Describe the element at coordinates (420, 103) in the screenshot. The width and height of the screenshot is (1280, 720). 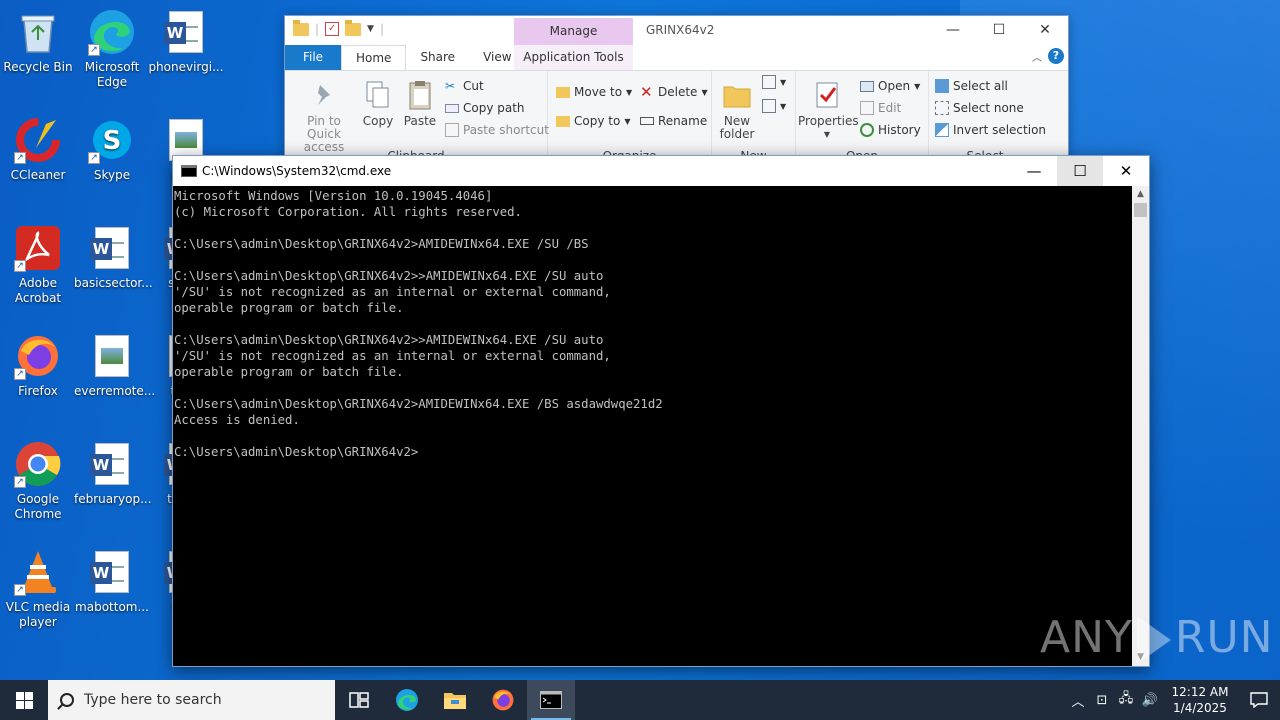
I see `paste-button: Paste` at that location.